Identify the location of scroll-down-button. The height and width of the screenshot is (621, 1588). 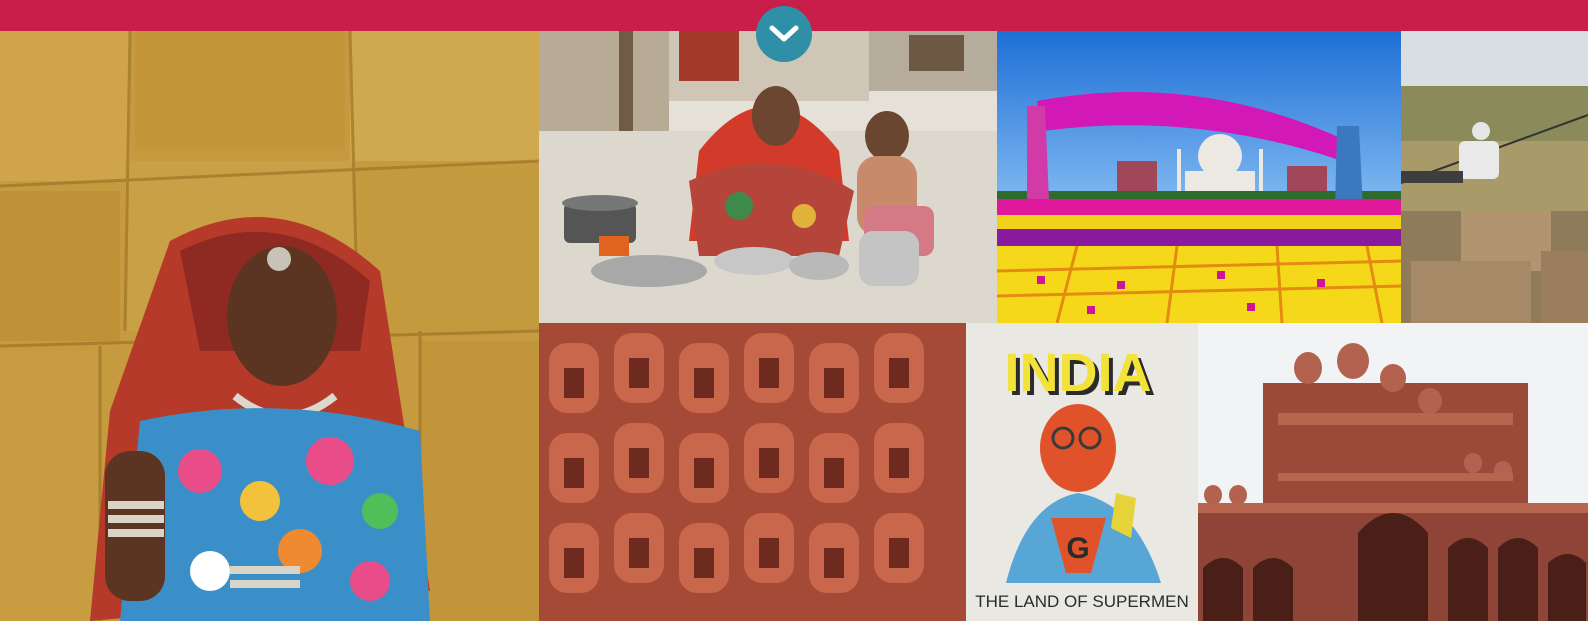
(784, 34).